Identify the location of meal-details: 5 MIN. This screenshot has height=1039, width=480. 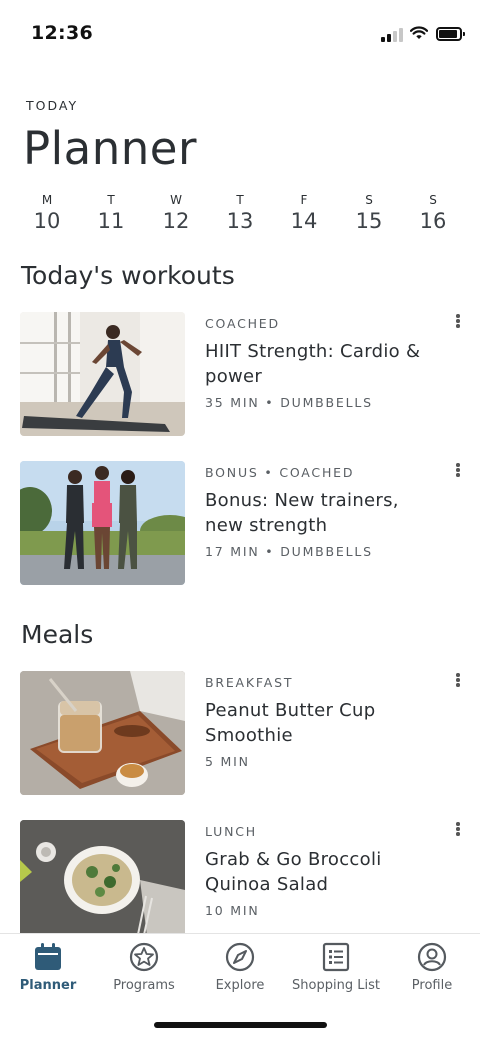
(227, 761).